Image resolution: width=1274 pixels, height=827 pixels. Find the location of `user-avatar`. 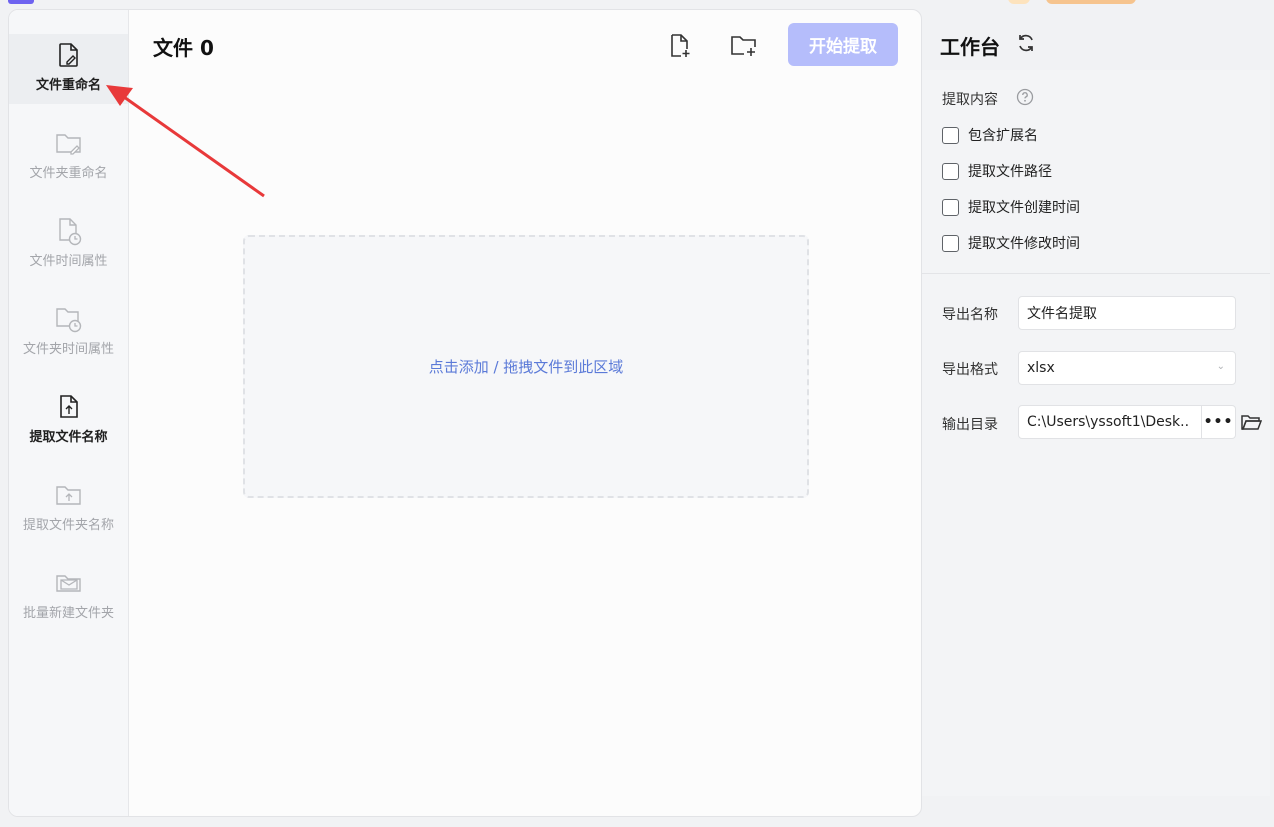

user-avatar is located at coordinates (1019, 2).